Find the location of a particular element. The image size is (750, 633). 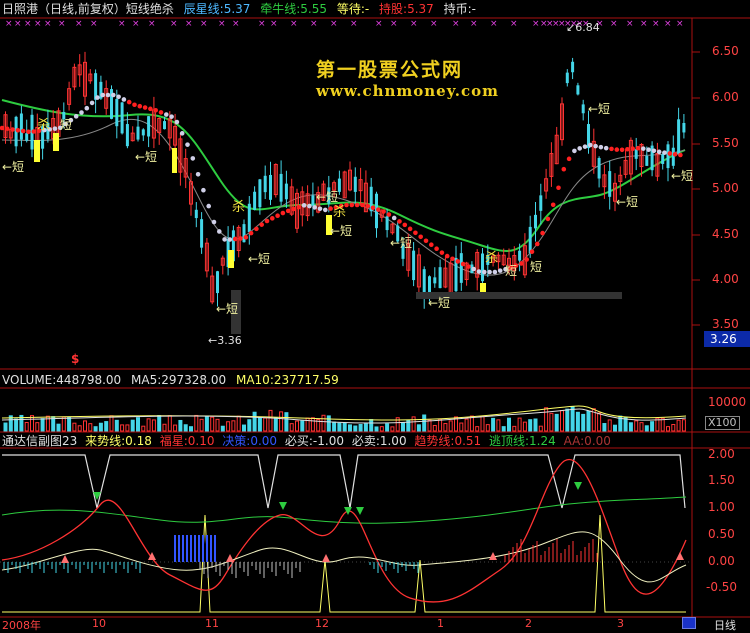

date-label: 10 is located at coordinates (99, 623).